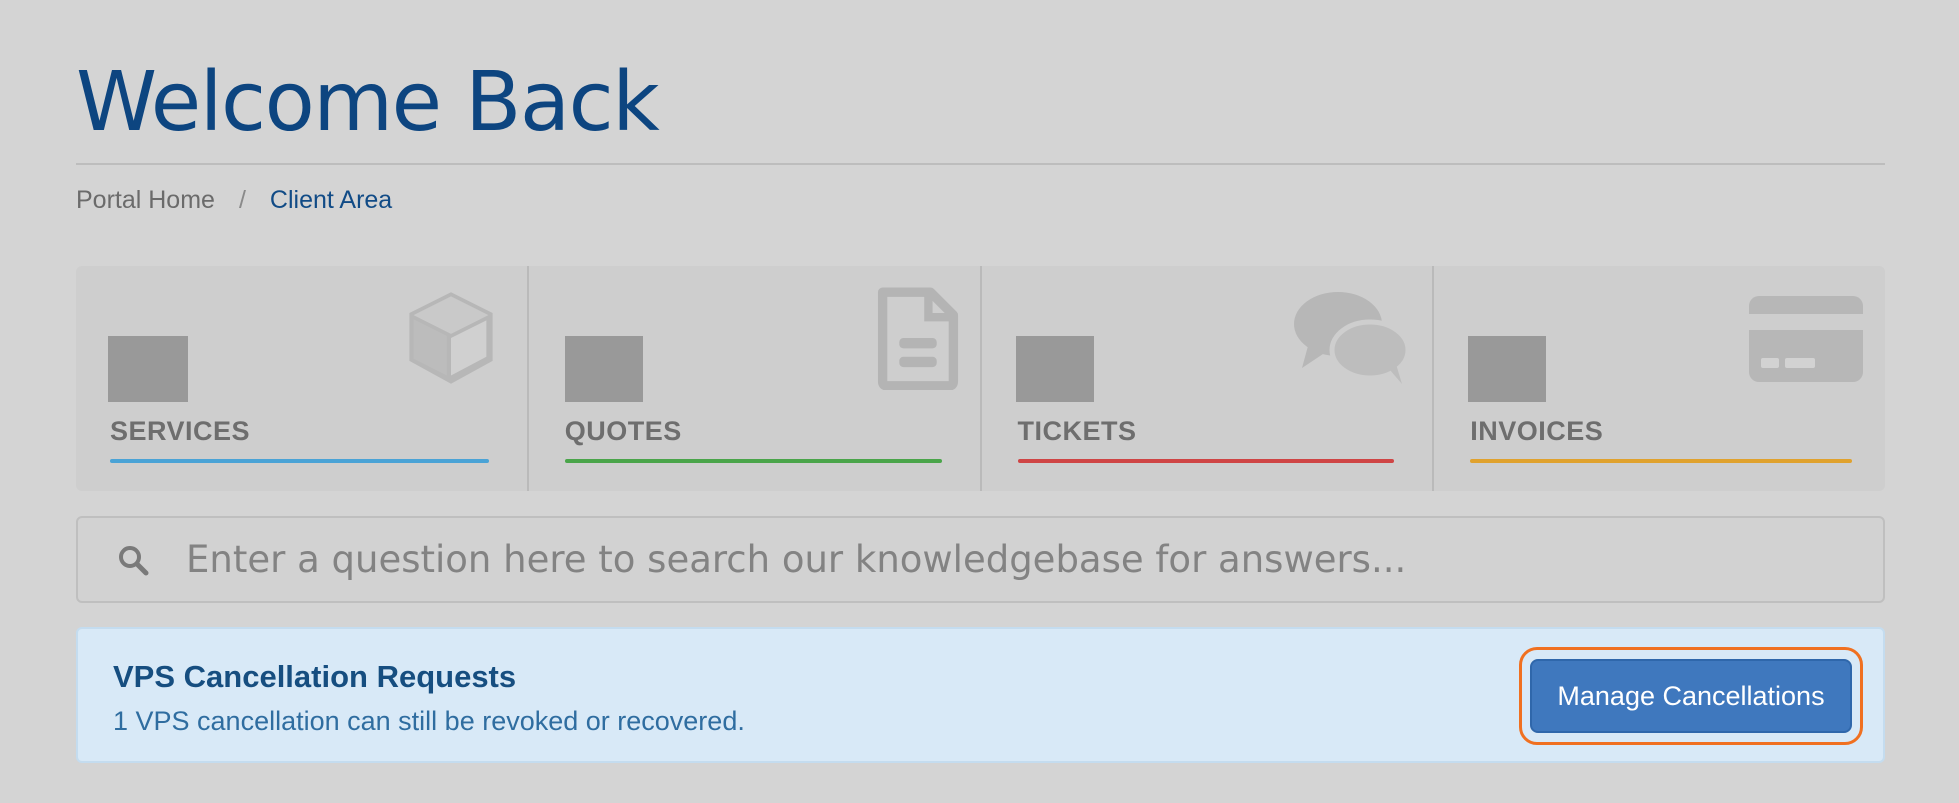 Image resolution: width=1959 pixels, height=803 pixels. What do you see at coordinates (134, 560) in the screenshot?
I see `search-icon` at bounding box center [134, 560].